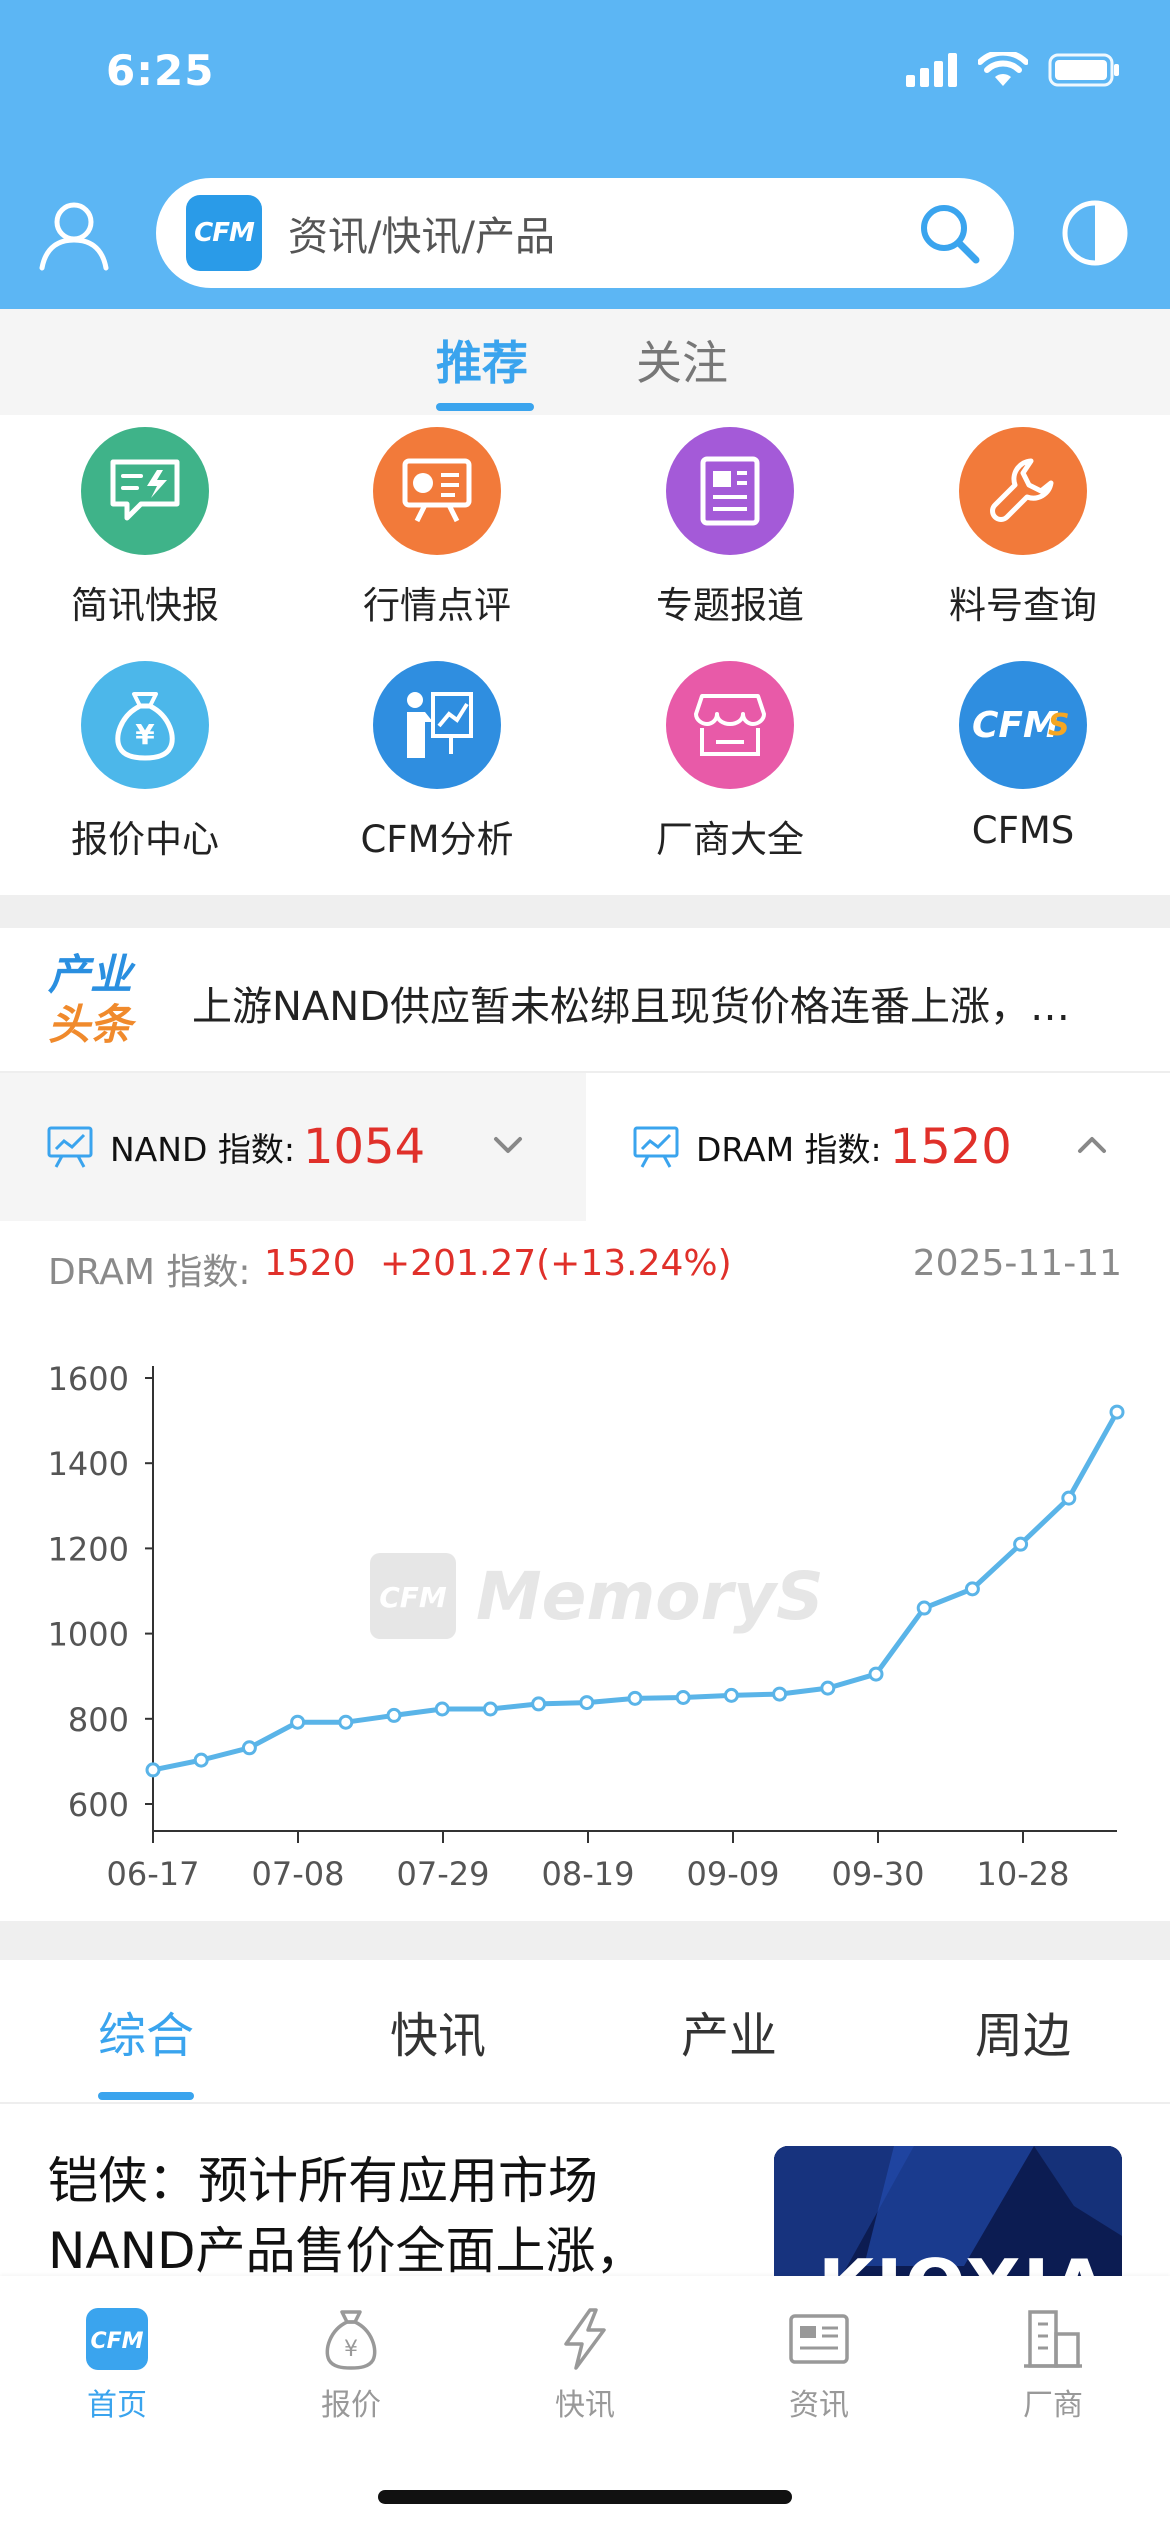 The image size is (1170, 2532). I want to click on nav-news: 资讯, so click(819, 2365).